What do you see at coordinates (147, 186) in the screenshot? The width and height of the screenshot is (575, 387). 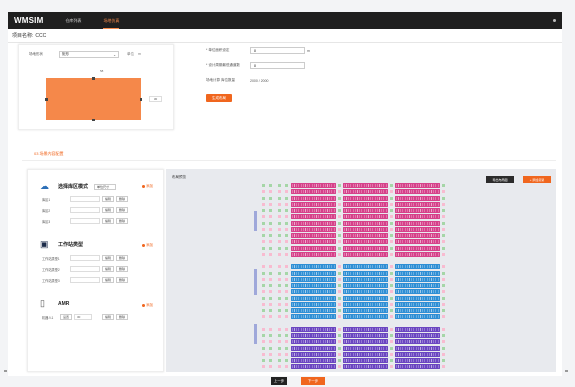 I see `add-zone-button: 添加` at bounding box center [147, 186].